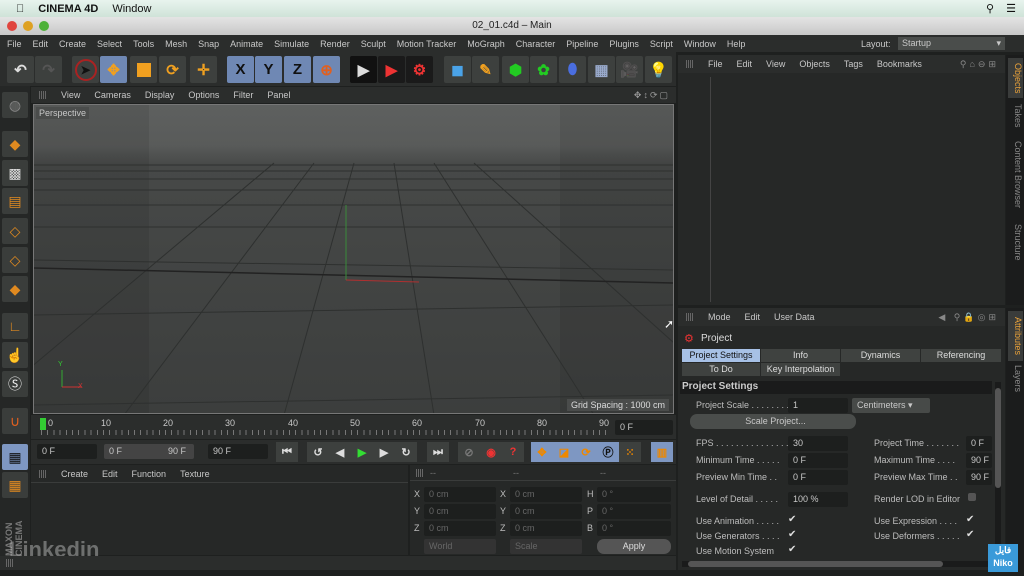 The width and height of the screenshot is (1024, 576). What do you see at coordinates (195, 474) in the screenshot?
I see `material-menu-texture: Texture` at bounding box center [195, 474].